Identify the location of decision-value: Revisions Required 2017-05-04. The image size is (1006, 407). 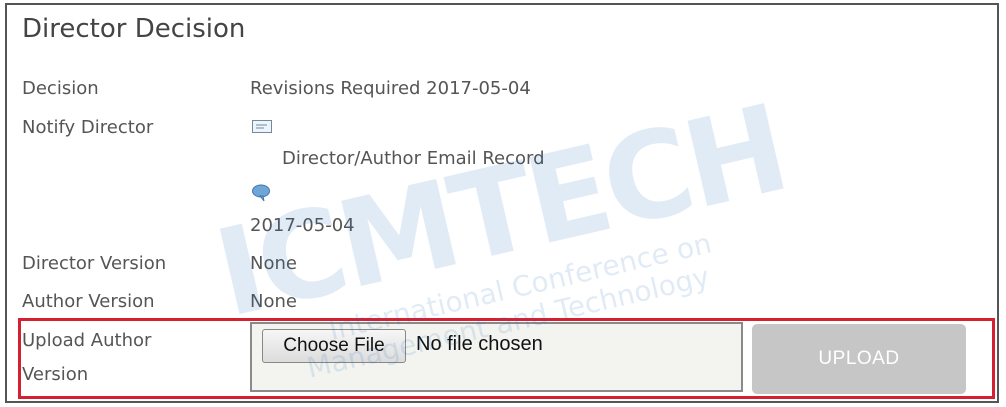
(390, 88).